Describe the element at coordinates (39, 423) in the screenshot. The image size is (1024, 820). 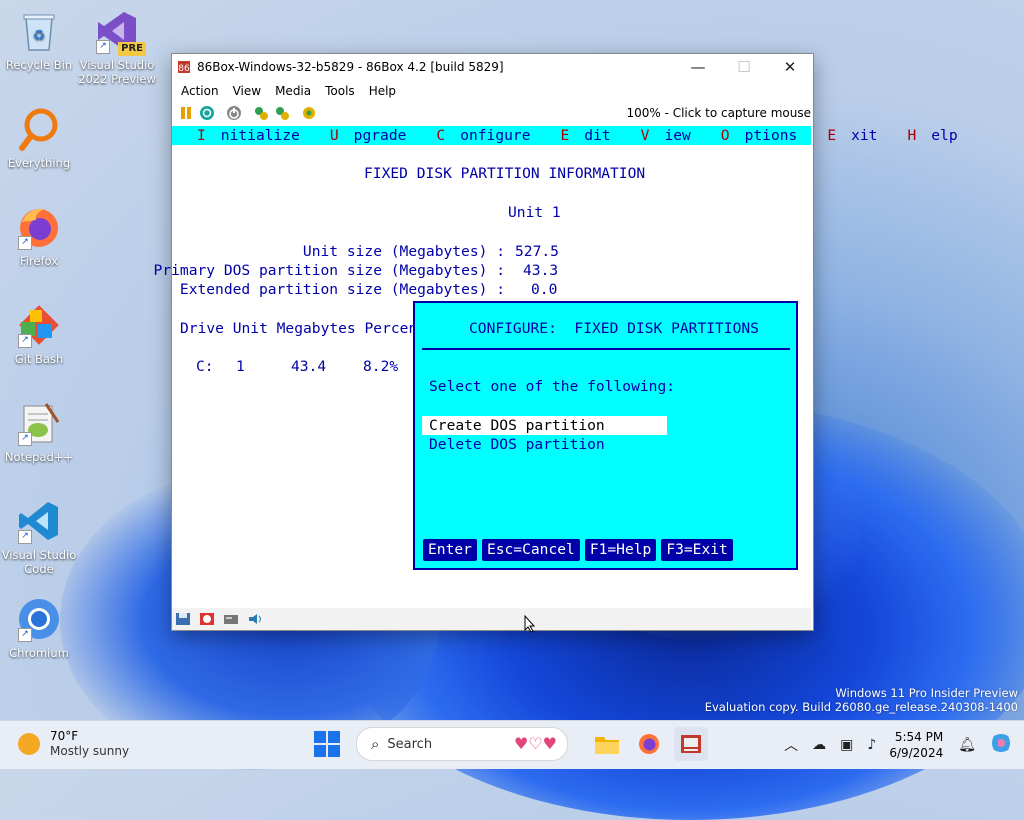
I see `notepad-plus-plus-icon: ↗` at that location.